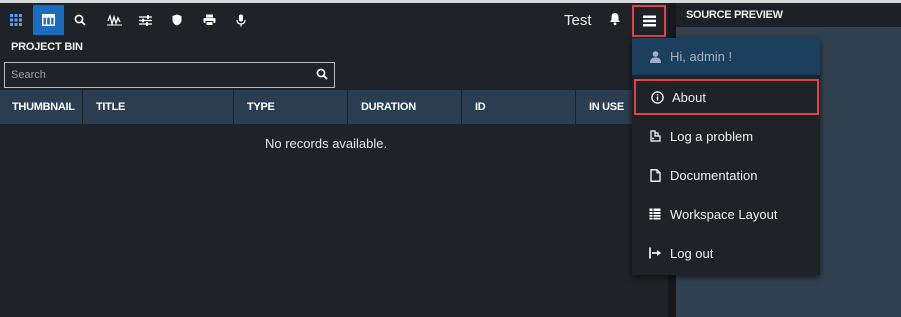 The width and height of the screenshot is (901, 317). What do you see at coordinates (714, 175) in the screenshot?
I see `menu-item-label: Documentation` at bounding box center [714, 175].